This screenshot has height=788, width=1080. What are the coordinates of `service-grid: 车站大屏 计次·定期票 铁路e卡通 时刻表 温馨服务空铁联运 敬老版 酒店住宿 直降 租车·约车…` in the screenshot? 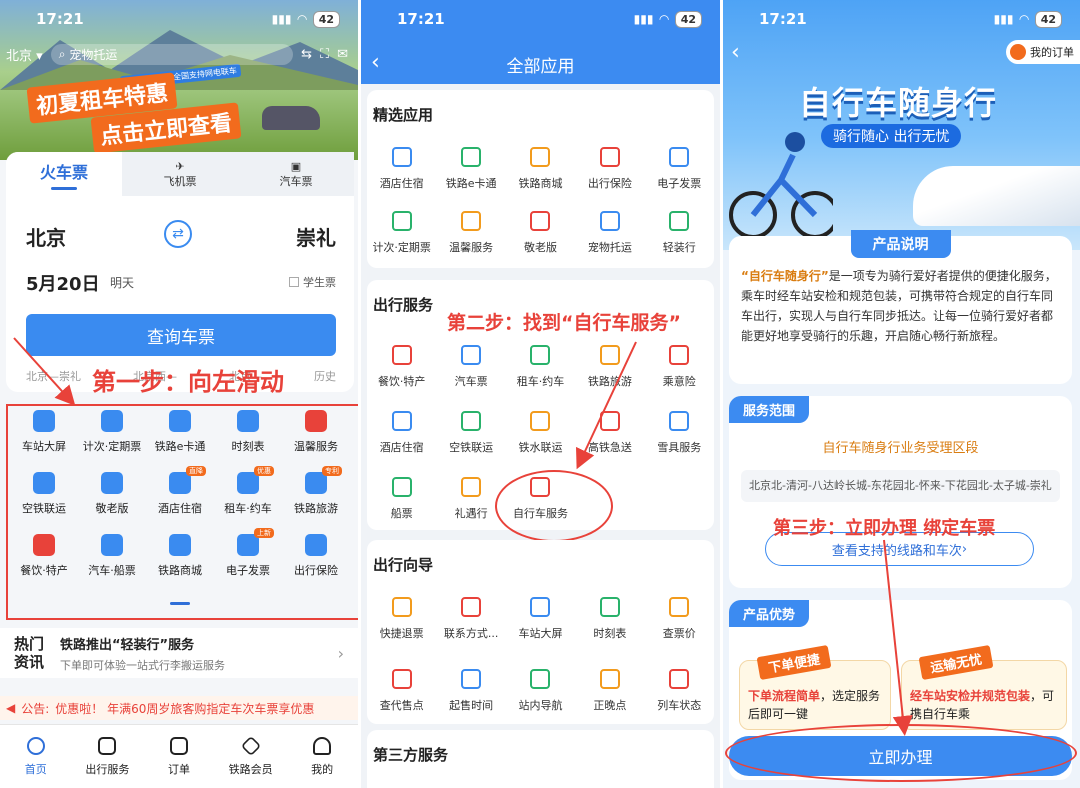 It's located at (180, 498).